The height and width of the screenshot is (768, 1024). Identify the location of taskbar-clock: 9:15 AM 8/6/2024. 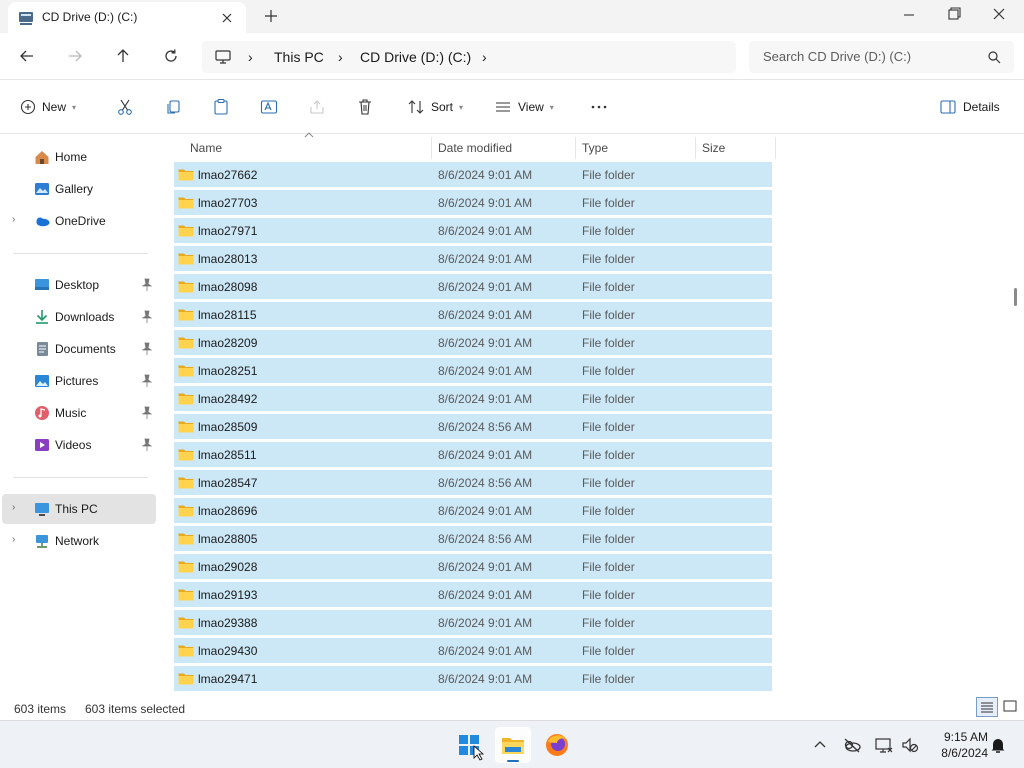
(953, 745).